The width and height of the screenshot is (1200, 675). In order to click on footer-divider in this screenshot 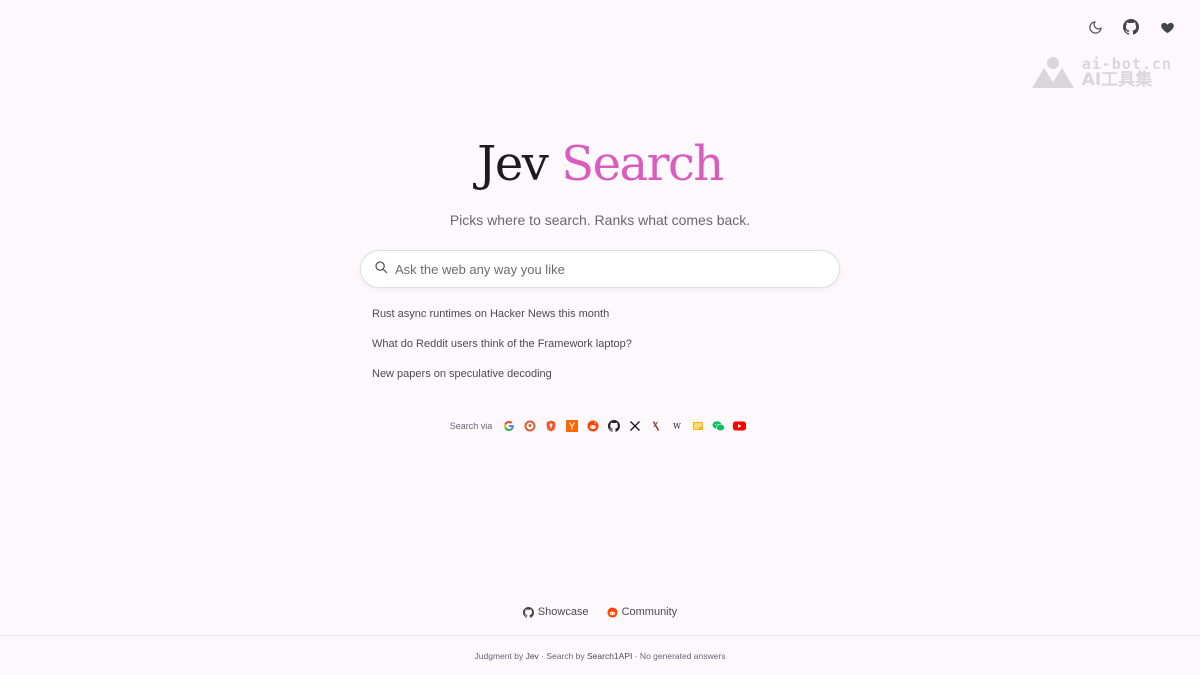, I will do `click(600, 635)`.